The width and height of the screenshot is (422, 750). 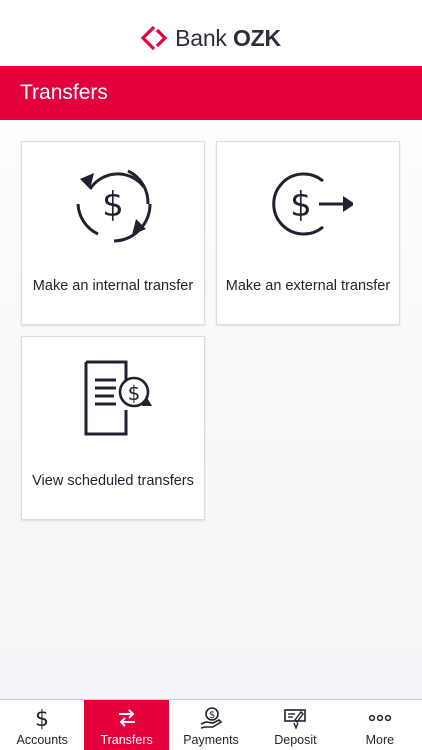 I want to click on tab-payments: $ Payments, so click(x=211, y=725).